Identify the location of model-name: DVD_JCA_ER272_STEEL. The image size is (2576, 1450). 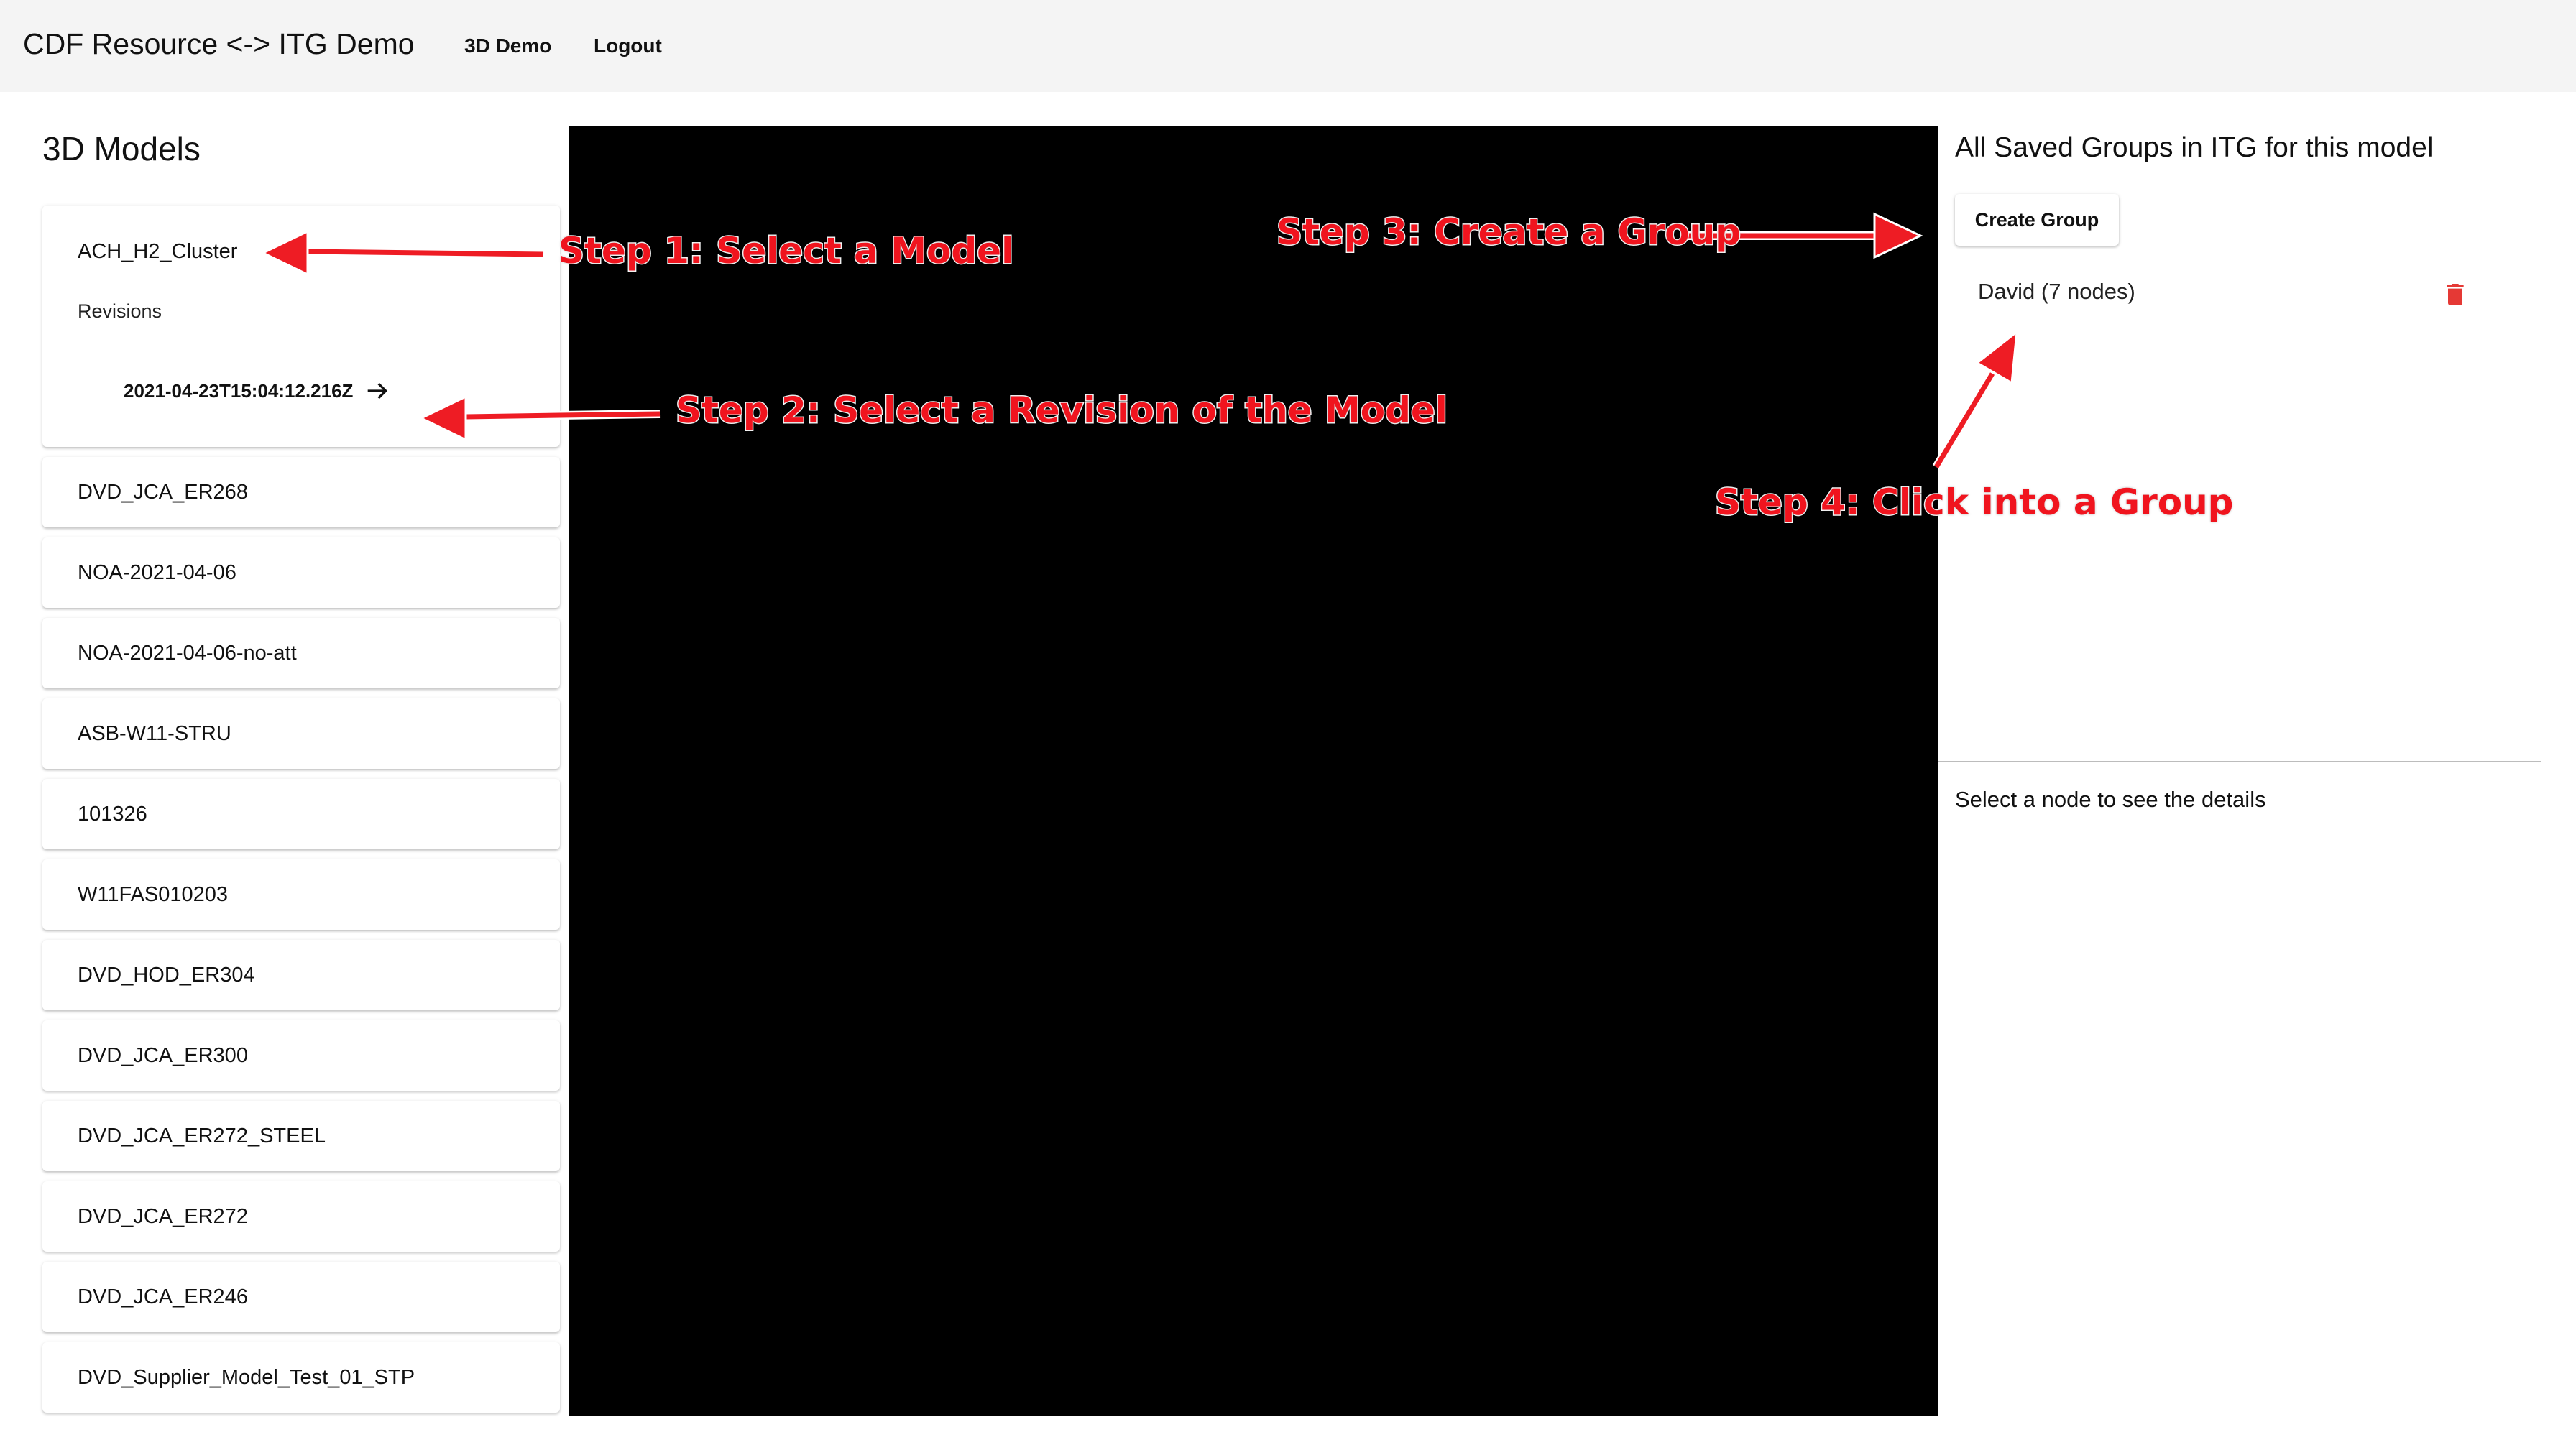
(202, 1135).